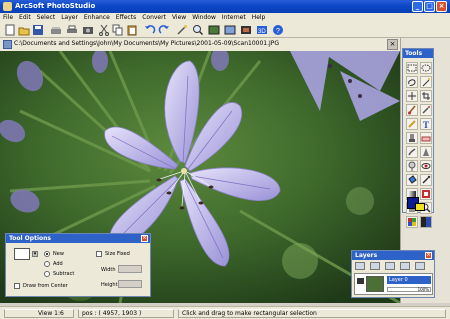  Describe the element at coordinates (426, 68) in the screenshot. I see `ellipse-select-icon` at that location.